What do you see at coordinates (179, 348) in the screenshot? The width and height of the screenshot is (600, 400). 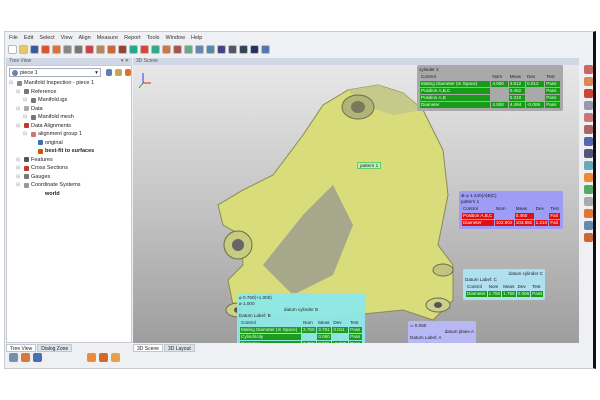 I see `tab-3d-layout: 3D Layout` at bounding box center [179, 348].